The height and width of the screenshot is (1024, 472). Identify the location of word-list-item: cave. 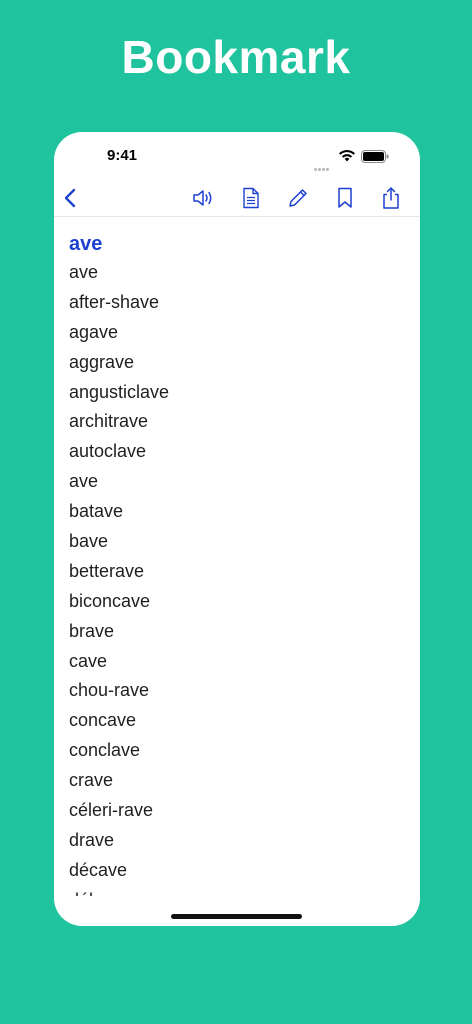
(239, 662).